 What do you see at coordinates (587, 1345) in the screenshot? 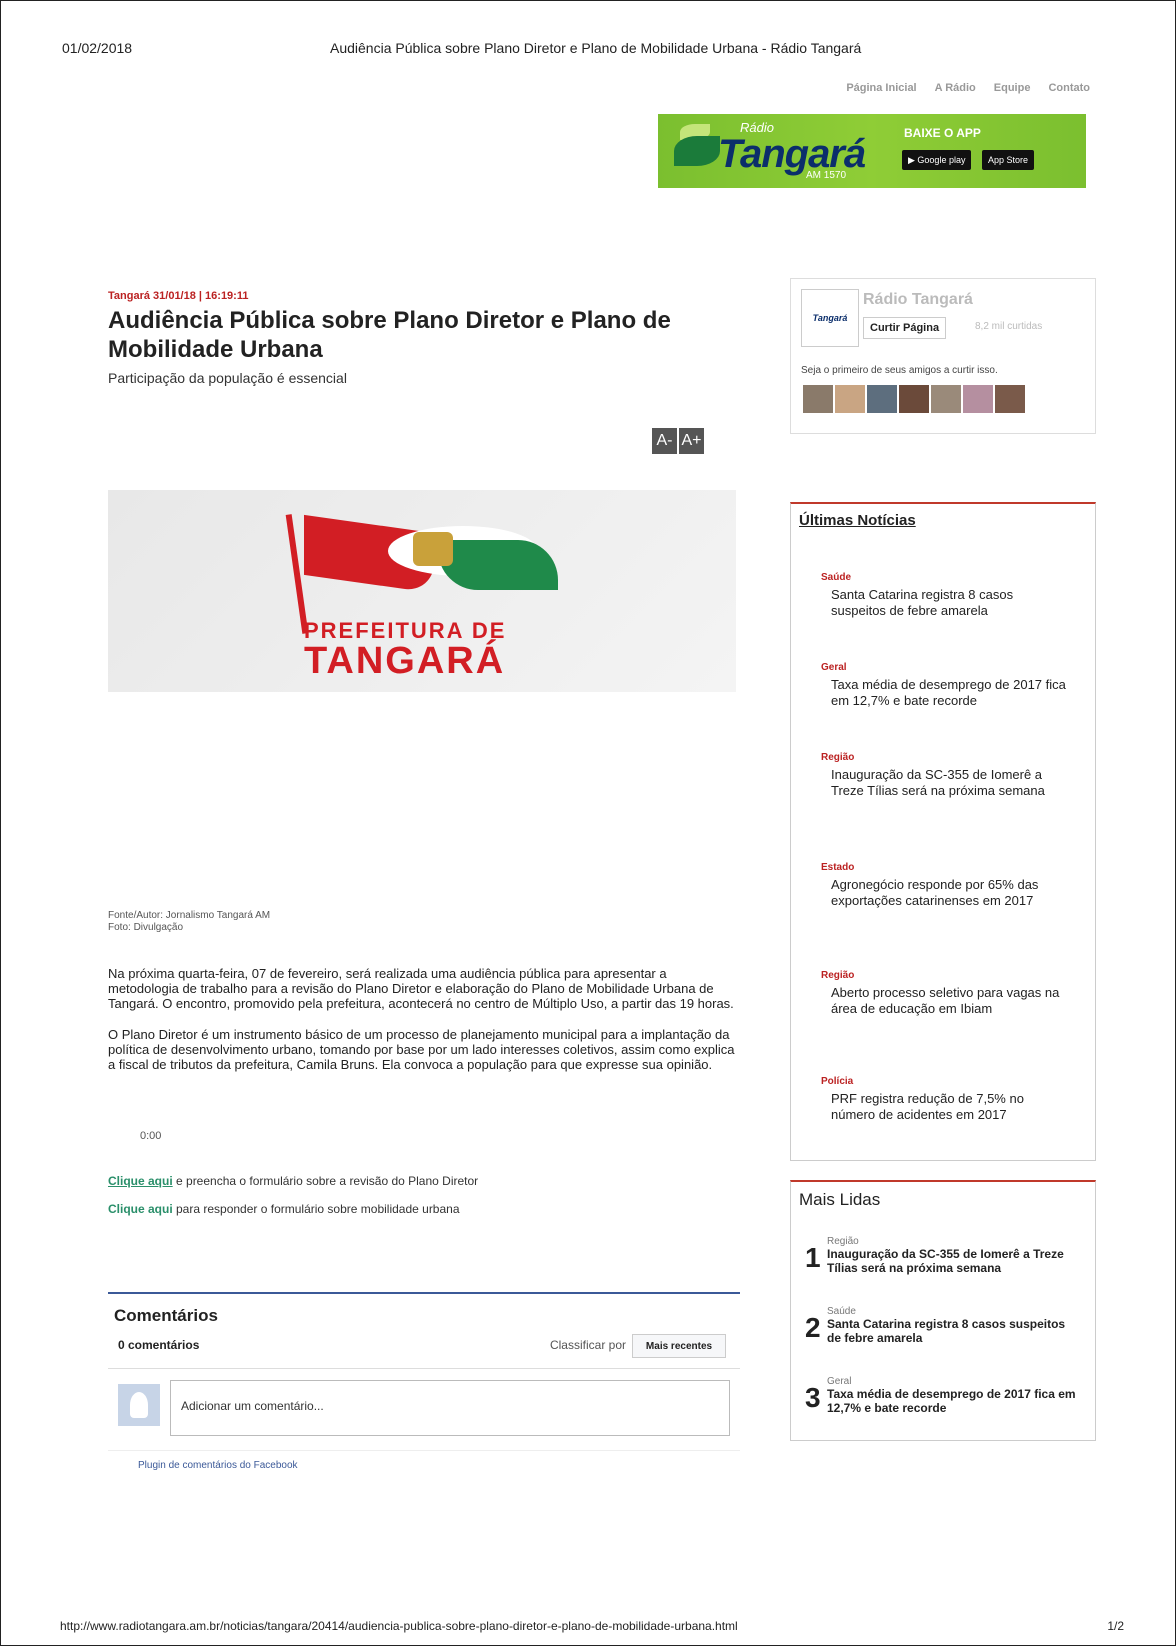
I see `sort-label: Classificar por` at bounding box center [587, 1345].